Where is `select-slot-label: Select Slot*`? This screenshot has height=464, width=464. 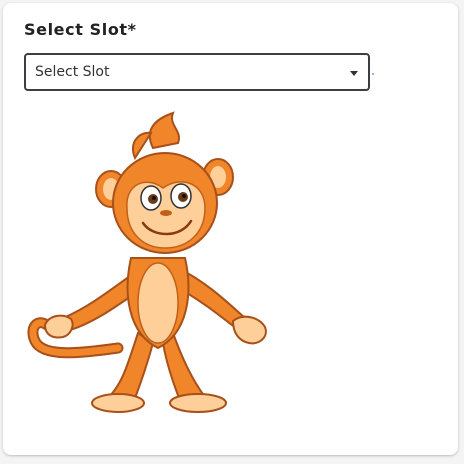 select-slot-label: Select Slot* is located at coordinates (80, 29).